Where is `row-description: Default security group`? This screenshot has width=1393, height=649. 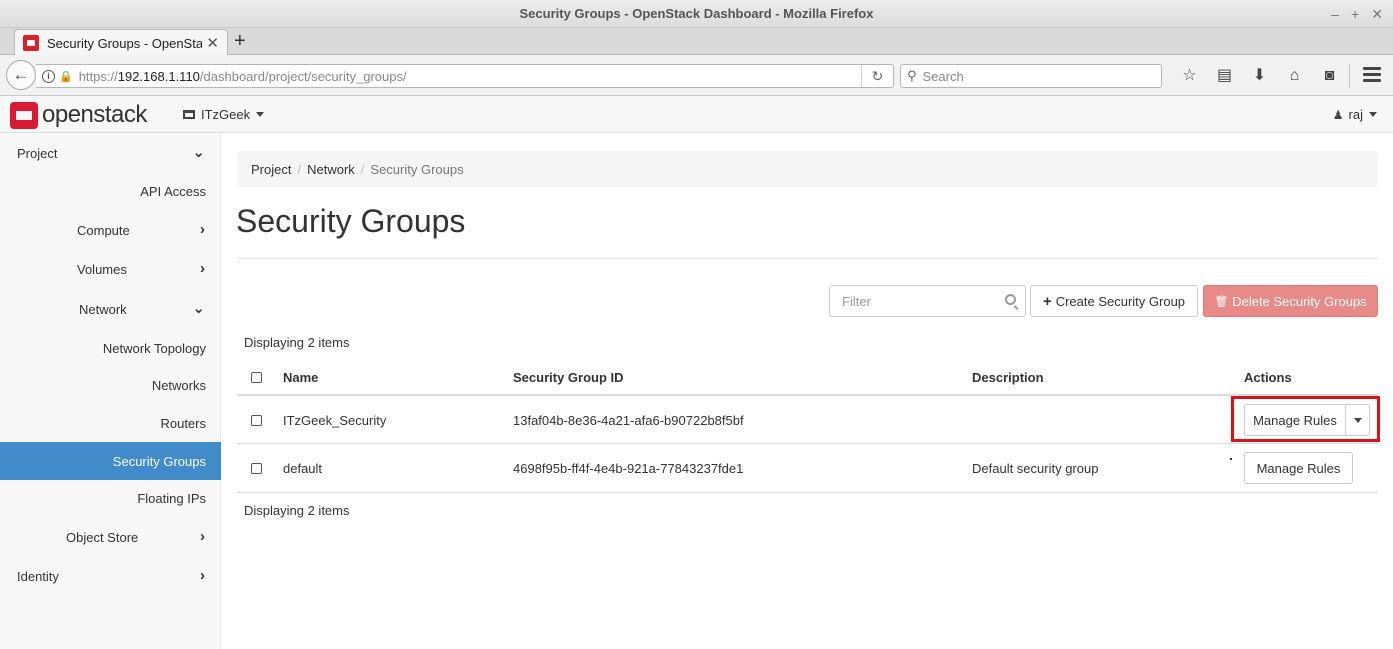 row-description: Default security group is located at coordinates (1035, 468).